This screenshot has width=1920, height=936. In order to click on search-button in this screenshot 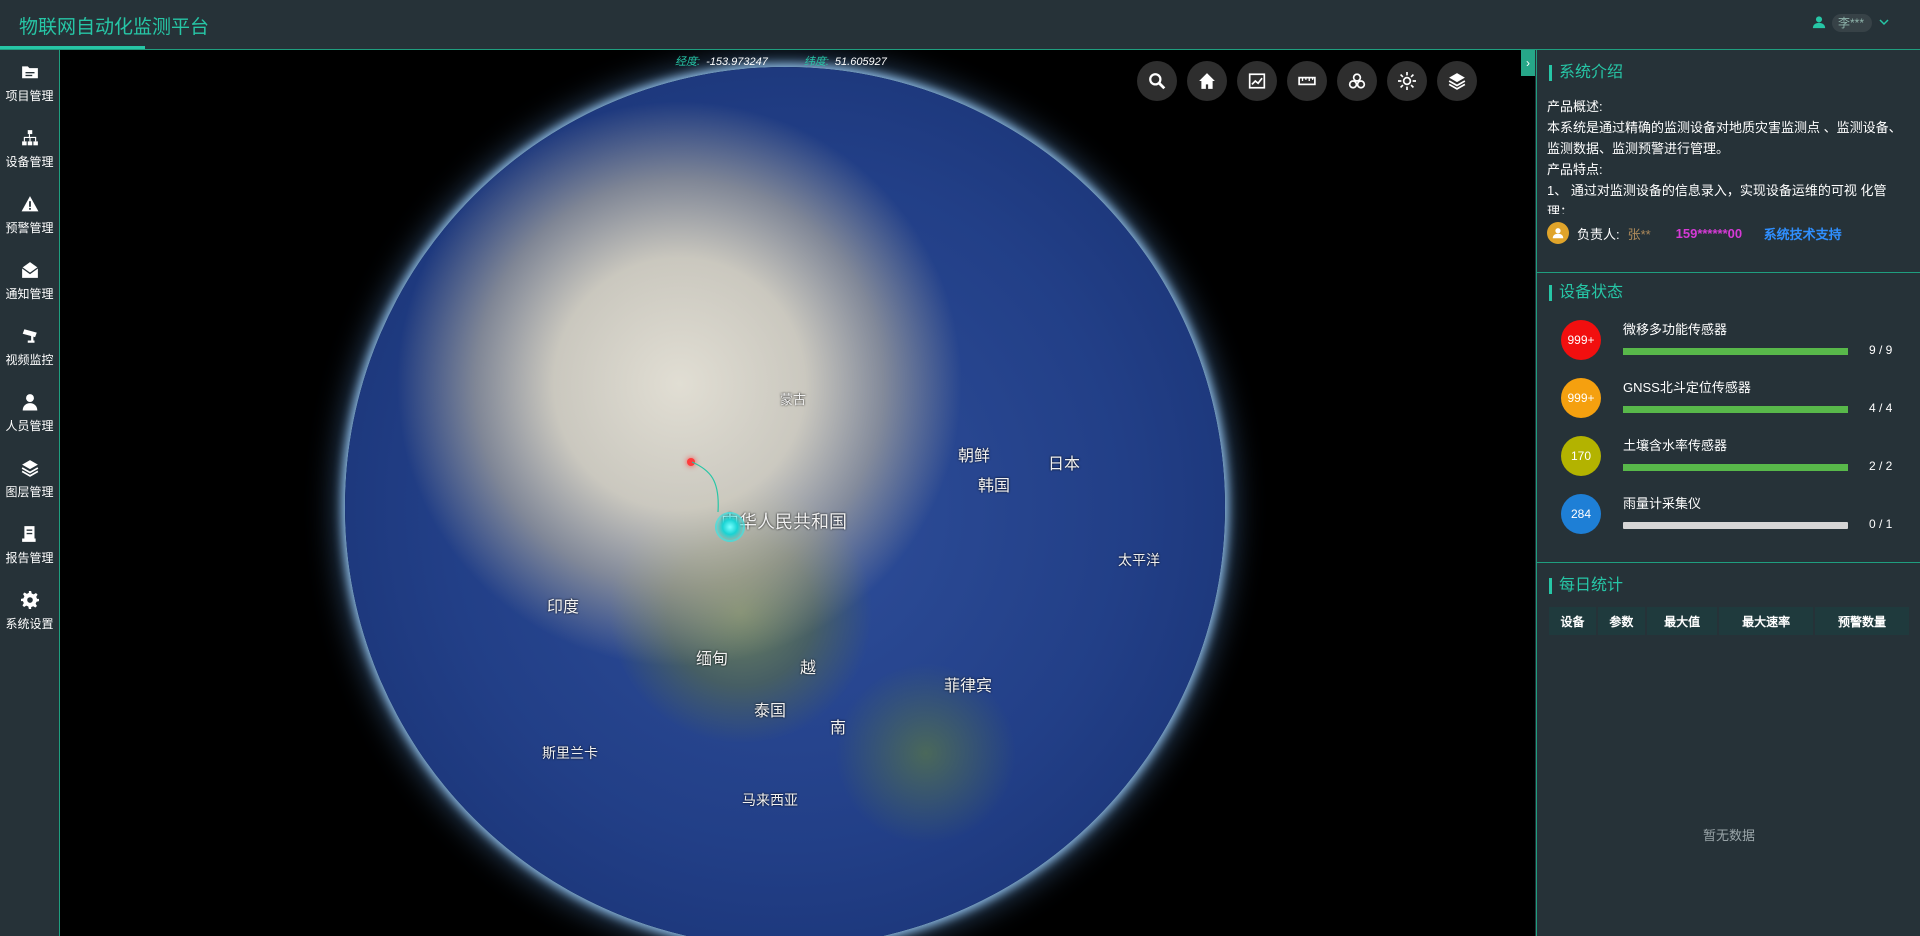, I will do `click(1157, 81)`.